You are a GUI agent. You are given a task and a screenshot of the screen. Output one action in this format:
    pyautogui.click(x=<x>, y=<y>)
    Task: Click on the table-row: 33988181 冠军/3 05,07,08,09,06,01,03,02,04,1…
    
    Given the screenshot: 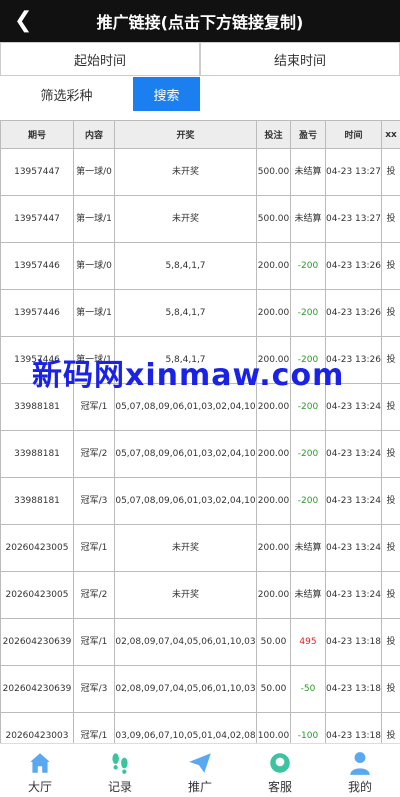 What is the action you would take?
    pyautogui.click(x=200, y=501)
    